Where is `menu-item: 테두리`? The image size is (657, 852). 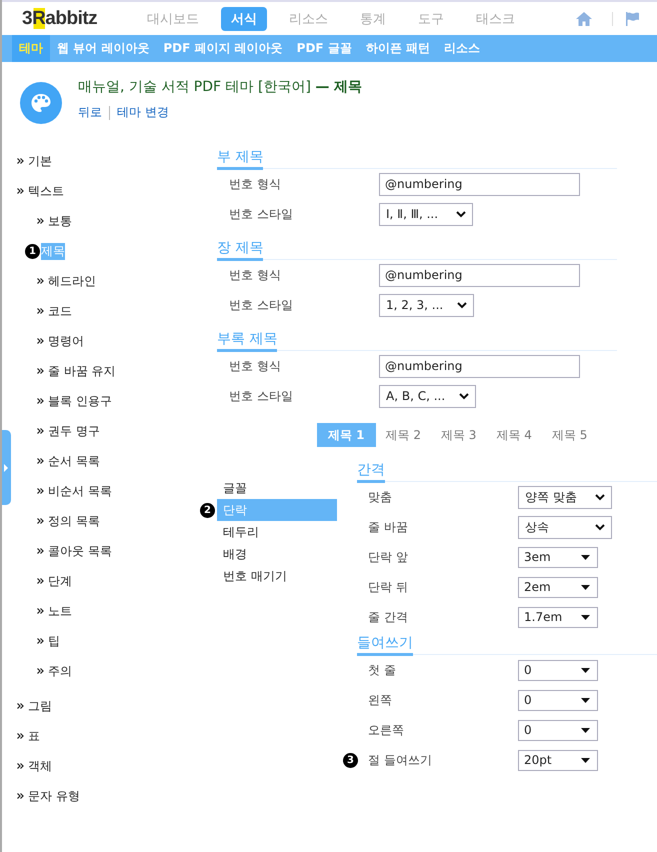
menu-item: 테두리 is located at coordinates (277, 532).